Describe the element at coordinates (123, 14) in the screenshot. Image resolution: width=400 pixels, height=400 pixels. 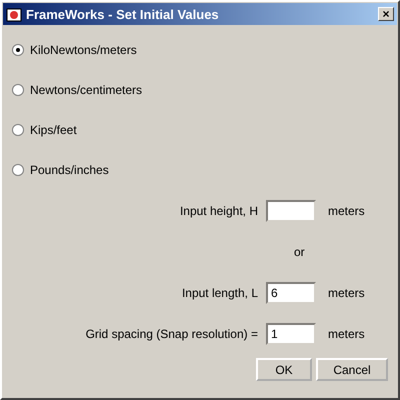
I see `window-title: FrameWorks - Set Initial Values` at that location.